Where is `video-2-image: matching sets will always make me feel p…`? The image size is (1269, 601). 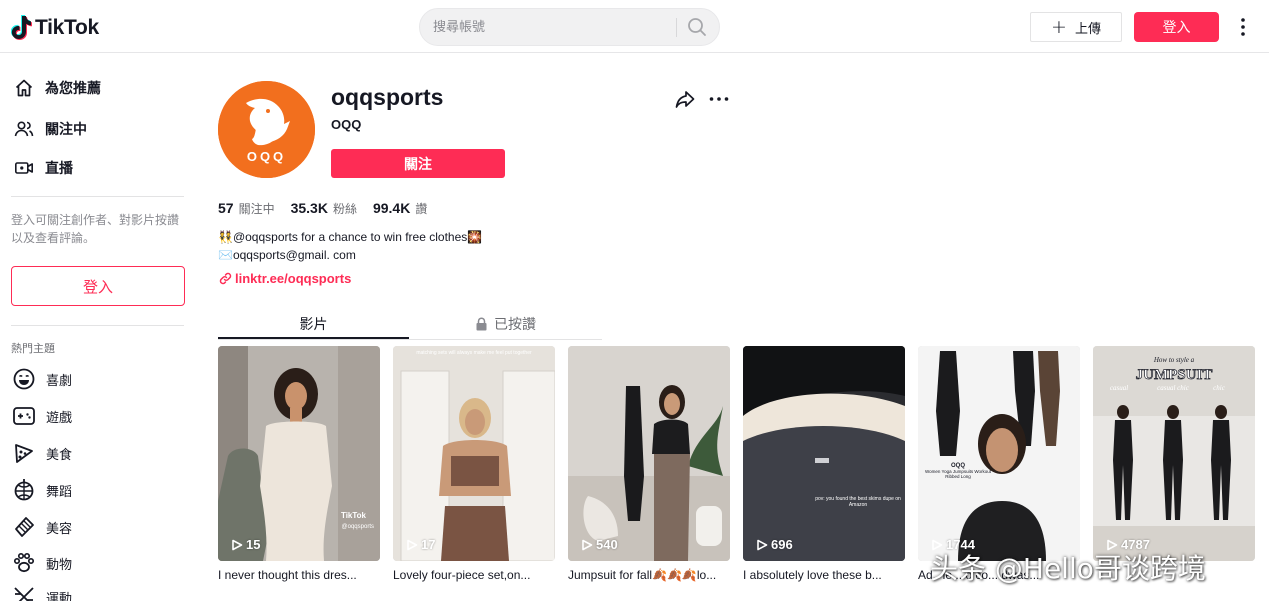 video-2-image: matching sets will always make me feel p… is located at coordinates (474, 453).